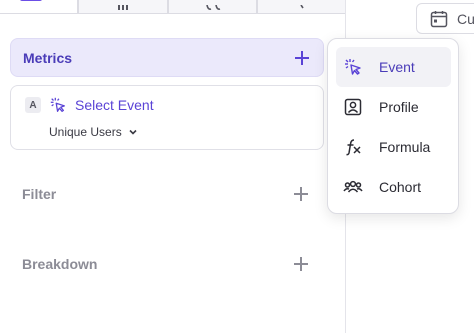 The image size is (474, 333). I want to click on tab-other-view, so click(301, 7).